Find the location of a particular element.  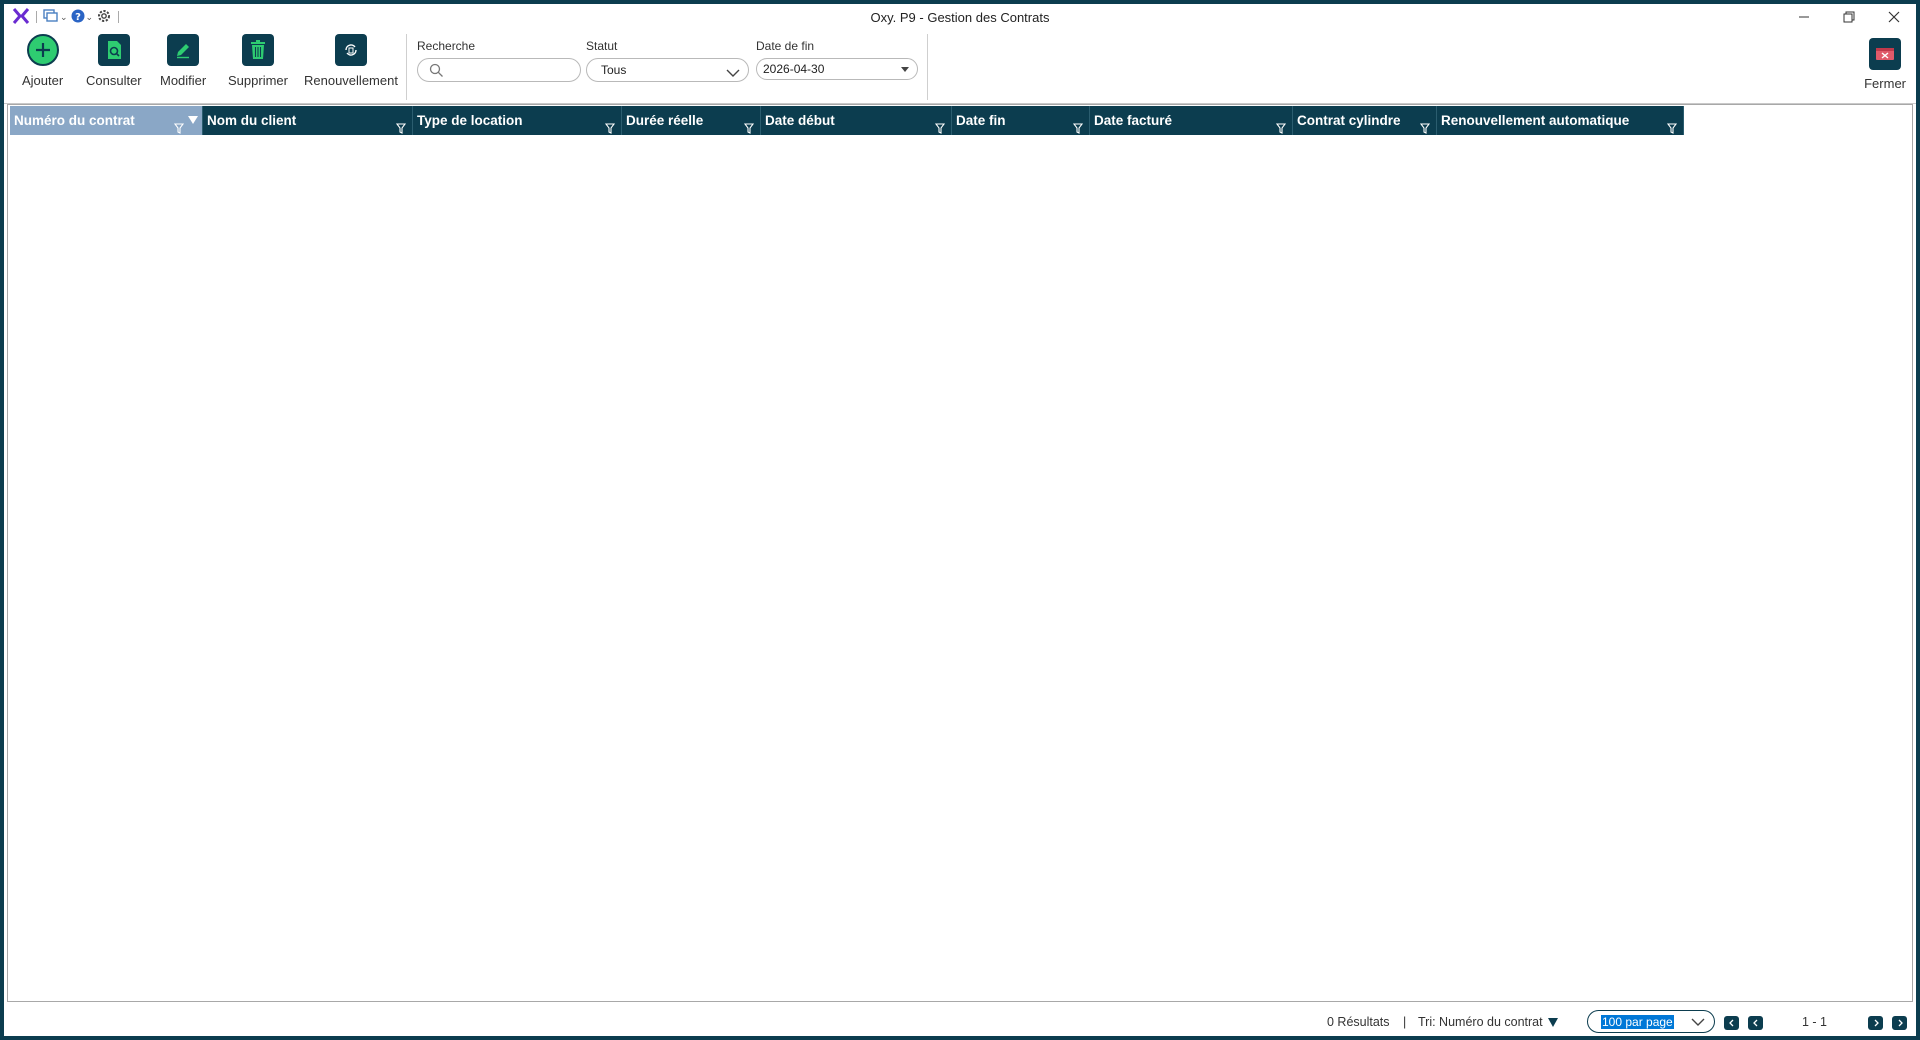

previous-page-button is located at coordinates (1755, 1023).